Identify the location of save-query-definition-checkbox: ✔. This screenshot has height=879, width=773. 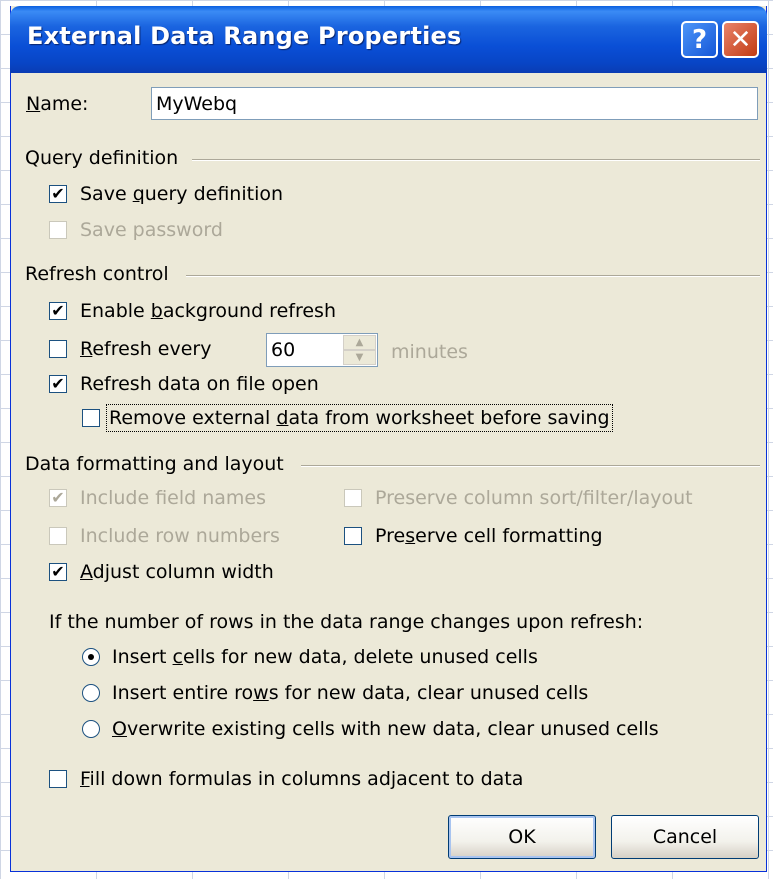
(58, 194).